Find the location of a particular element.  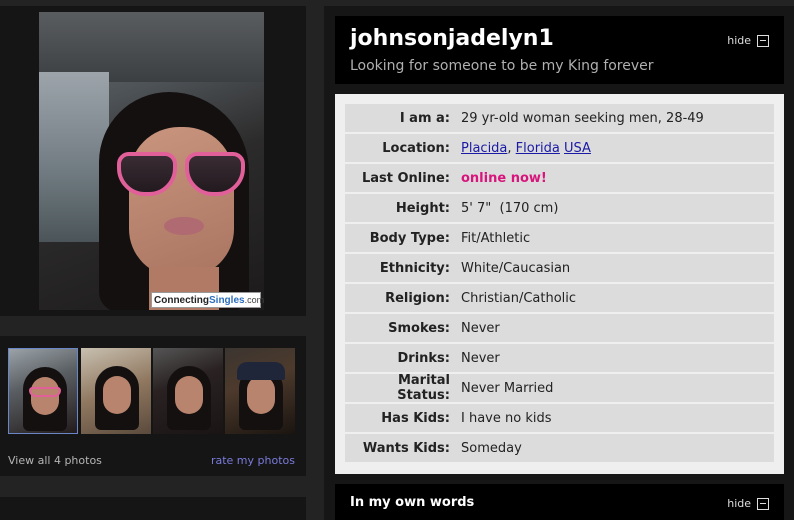

detail-value: Fit/Athletic is located at coordinates (496, 238).